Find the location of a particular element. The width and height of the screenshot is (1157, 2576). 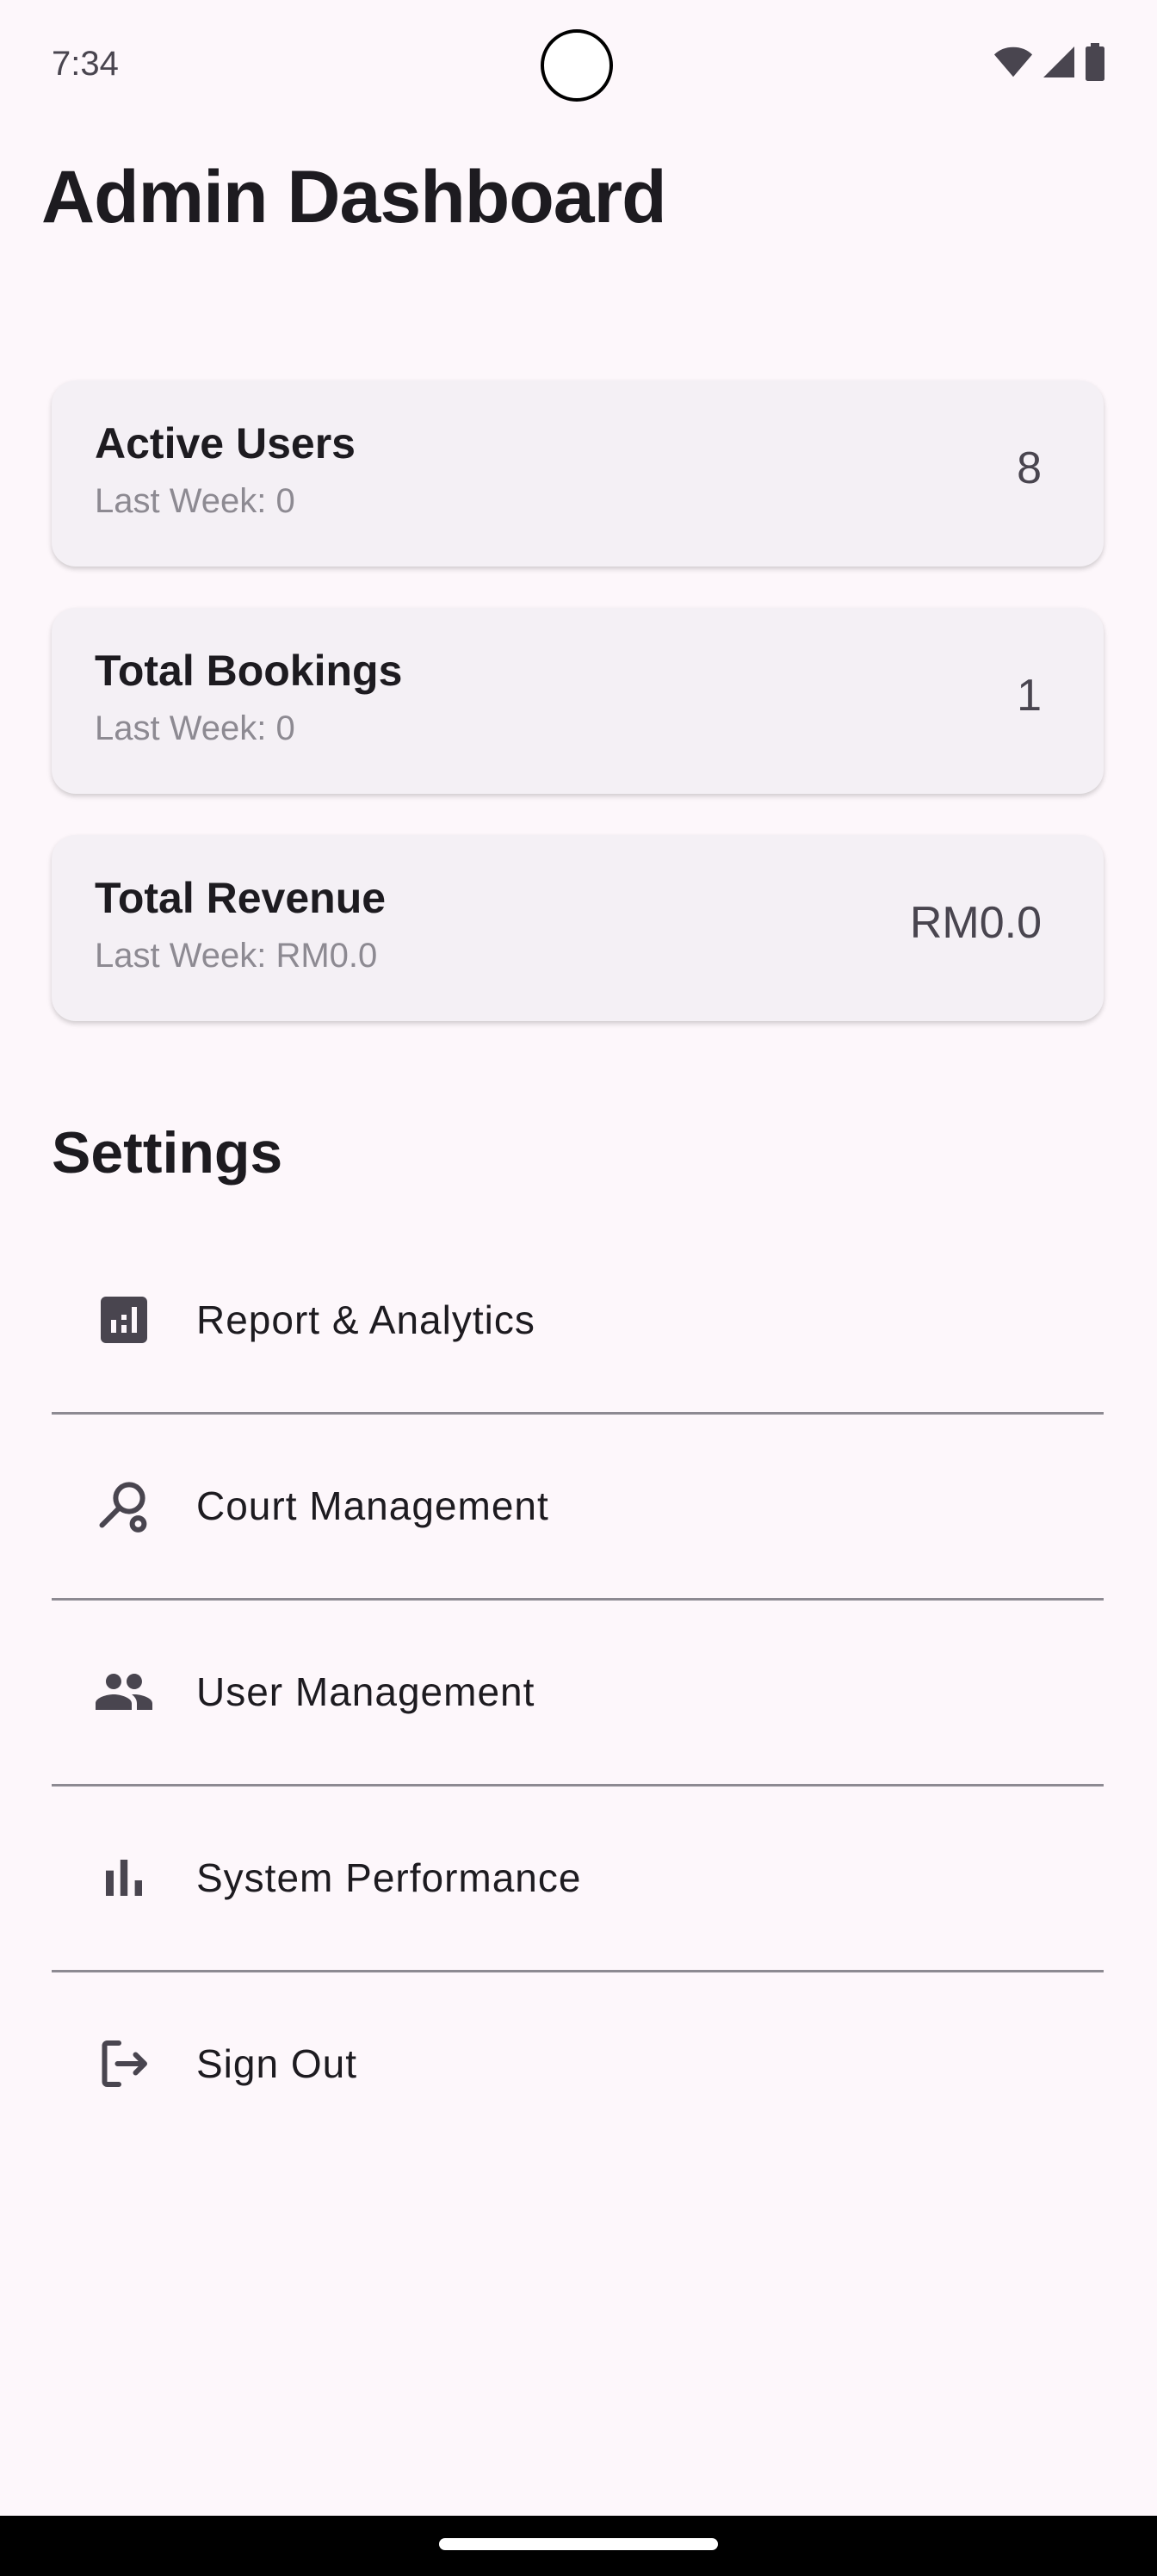

analytics-icon is located at coordinates (124, 1320).